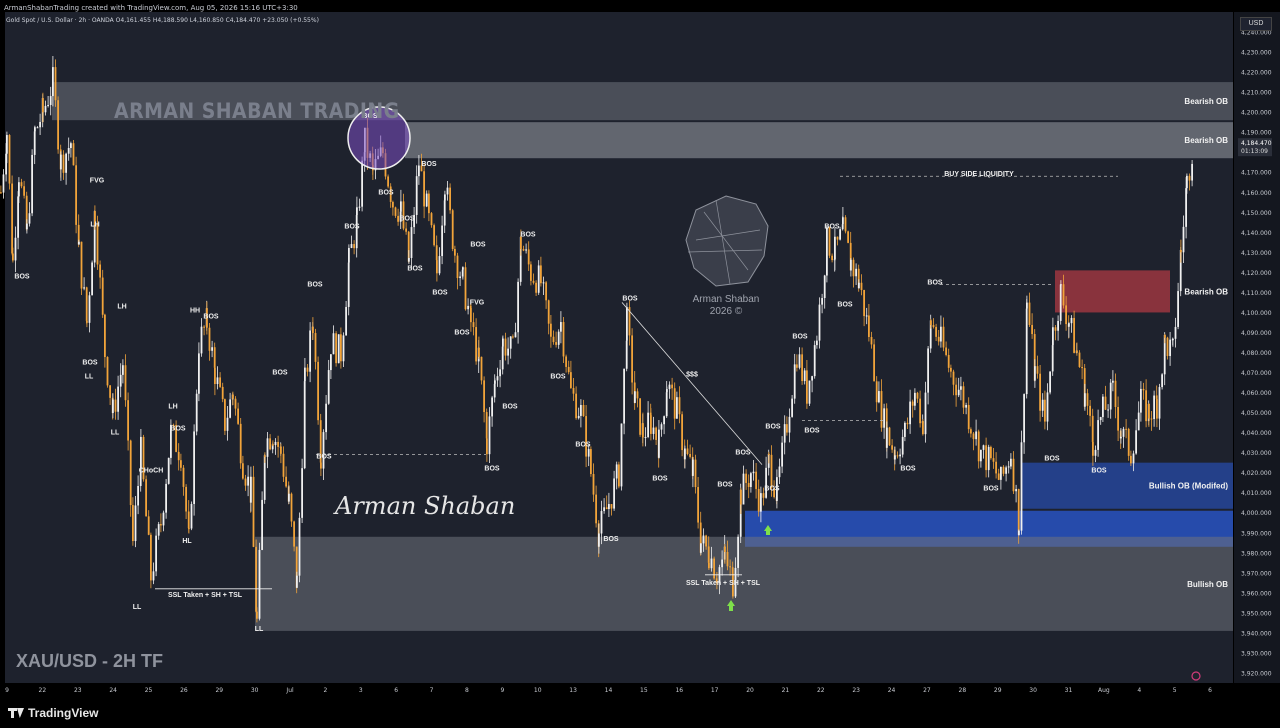  What do you see at coordinates (1256, 573) in the screenshot?
I see `y-tick-label: 3,970.000` at bounding box center [1256, 573].